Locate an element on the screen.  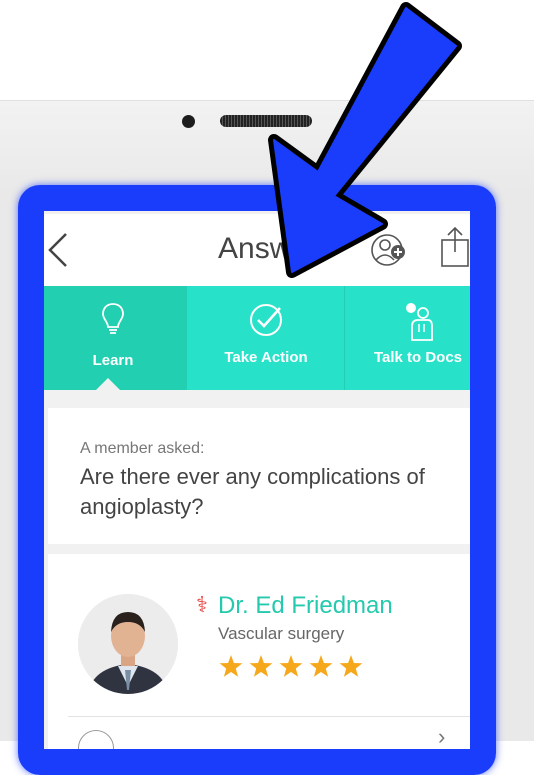
phone-bezel-right is located at coordinates (512, 465).